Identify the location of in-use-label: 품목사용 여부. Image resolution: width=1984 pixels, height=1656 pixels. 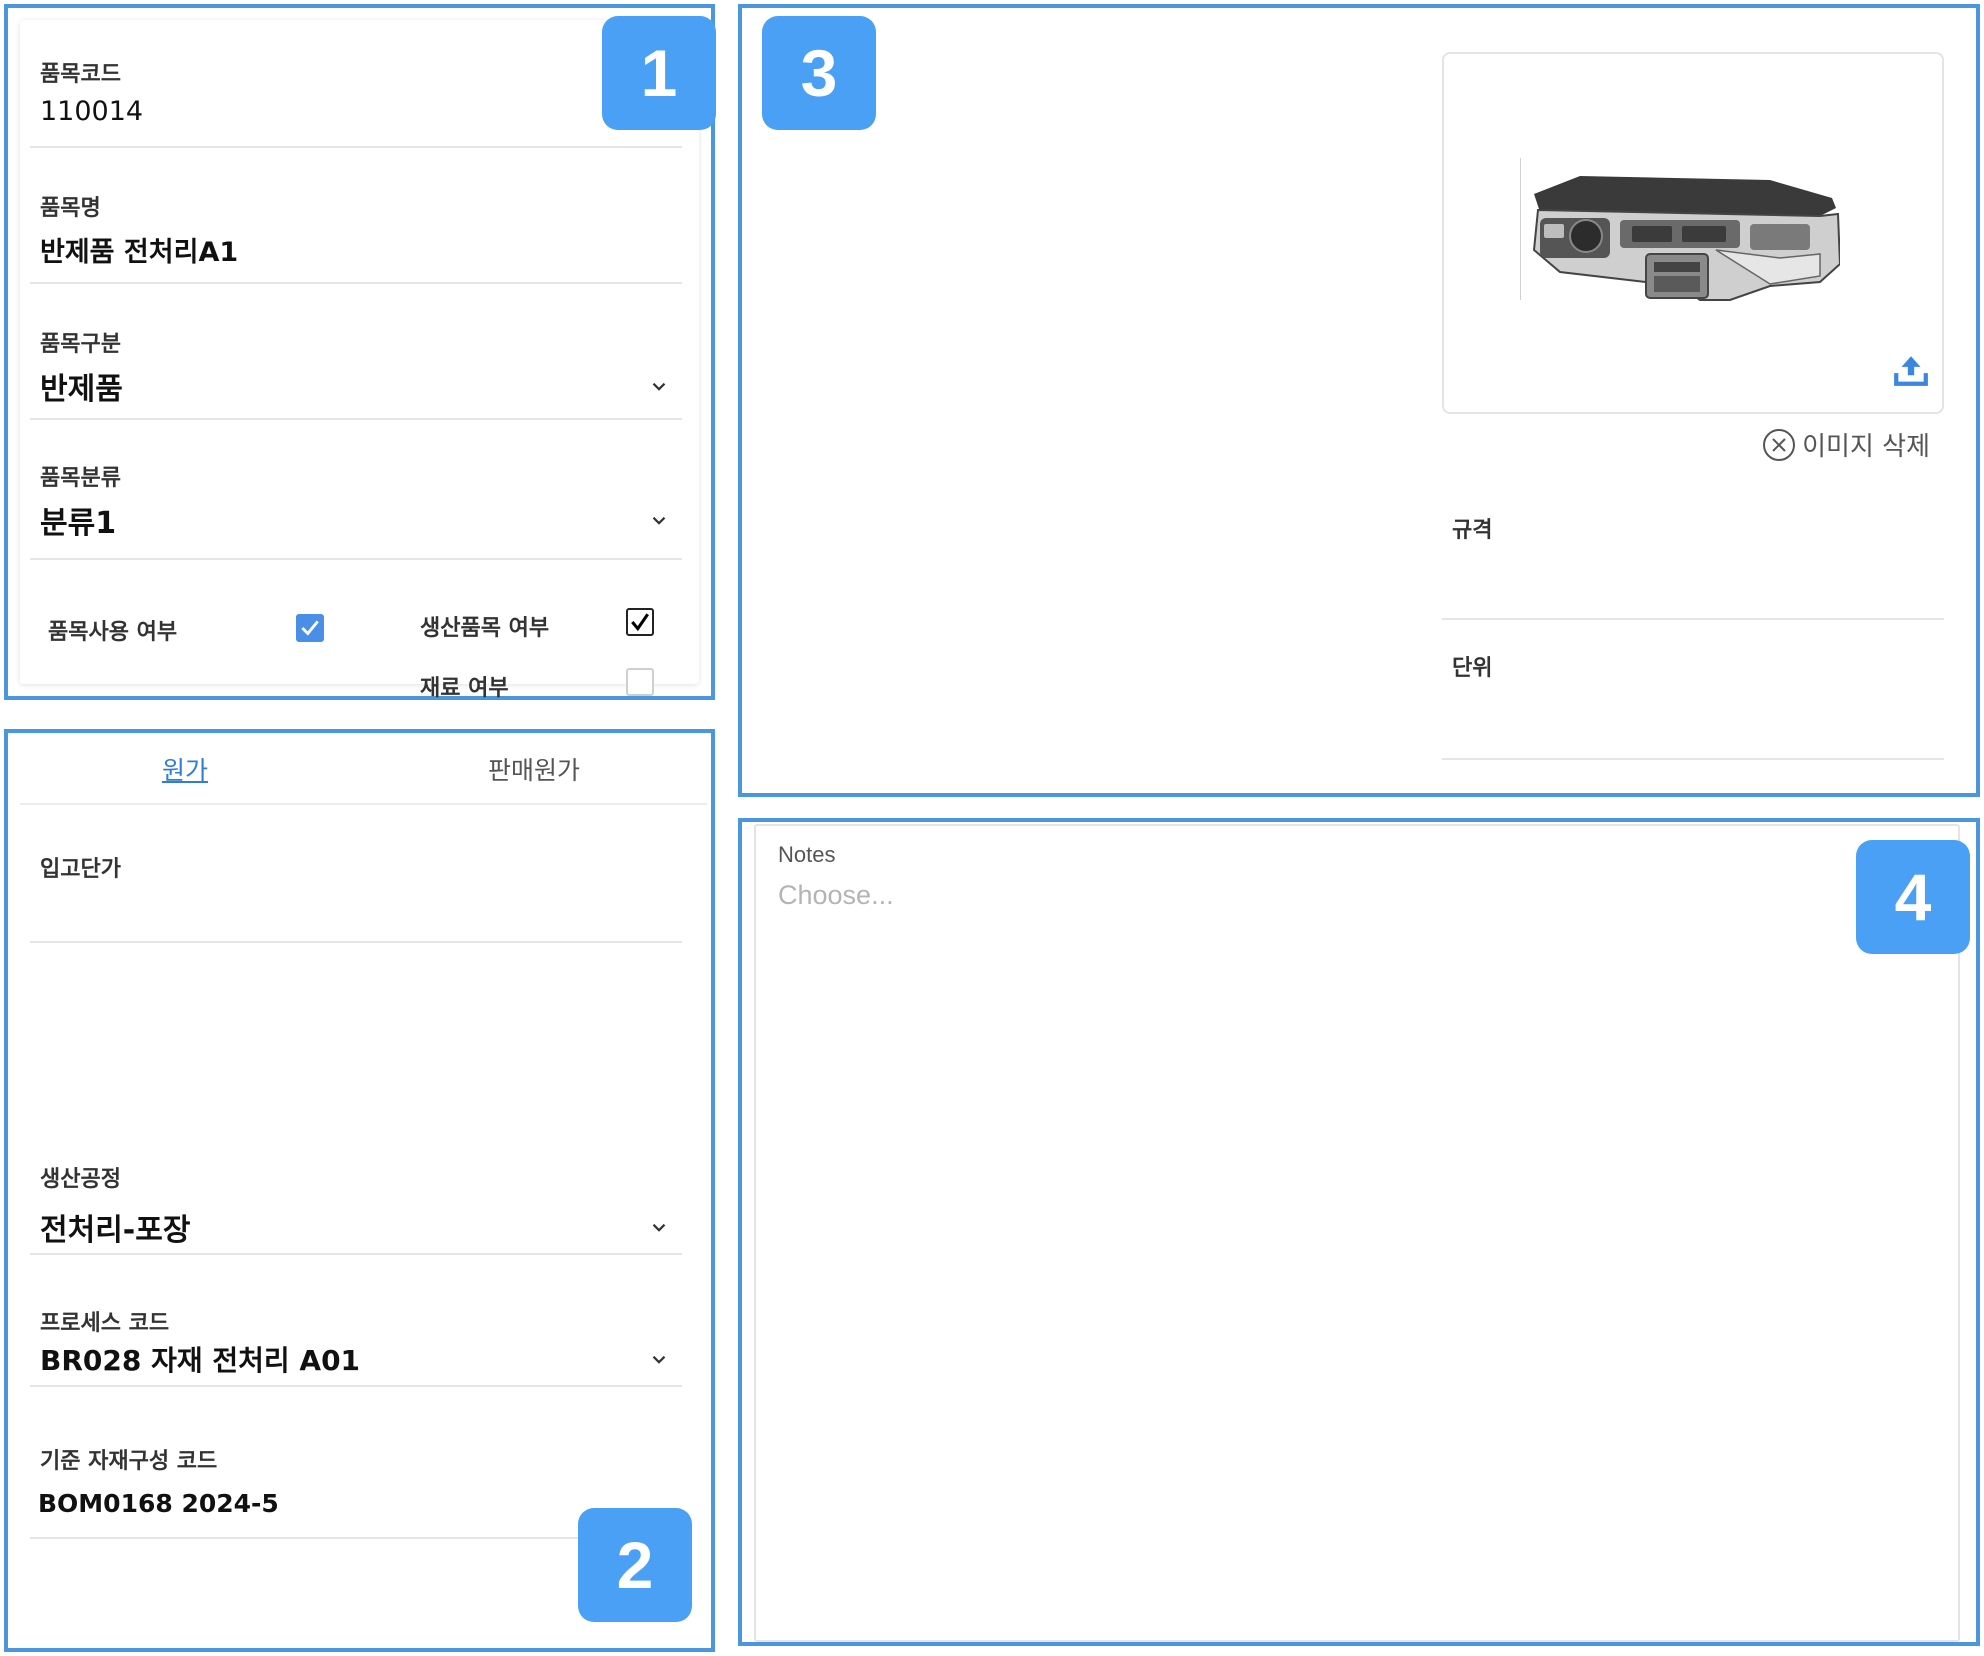
(113, 632).